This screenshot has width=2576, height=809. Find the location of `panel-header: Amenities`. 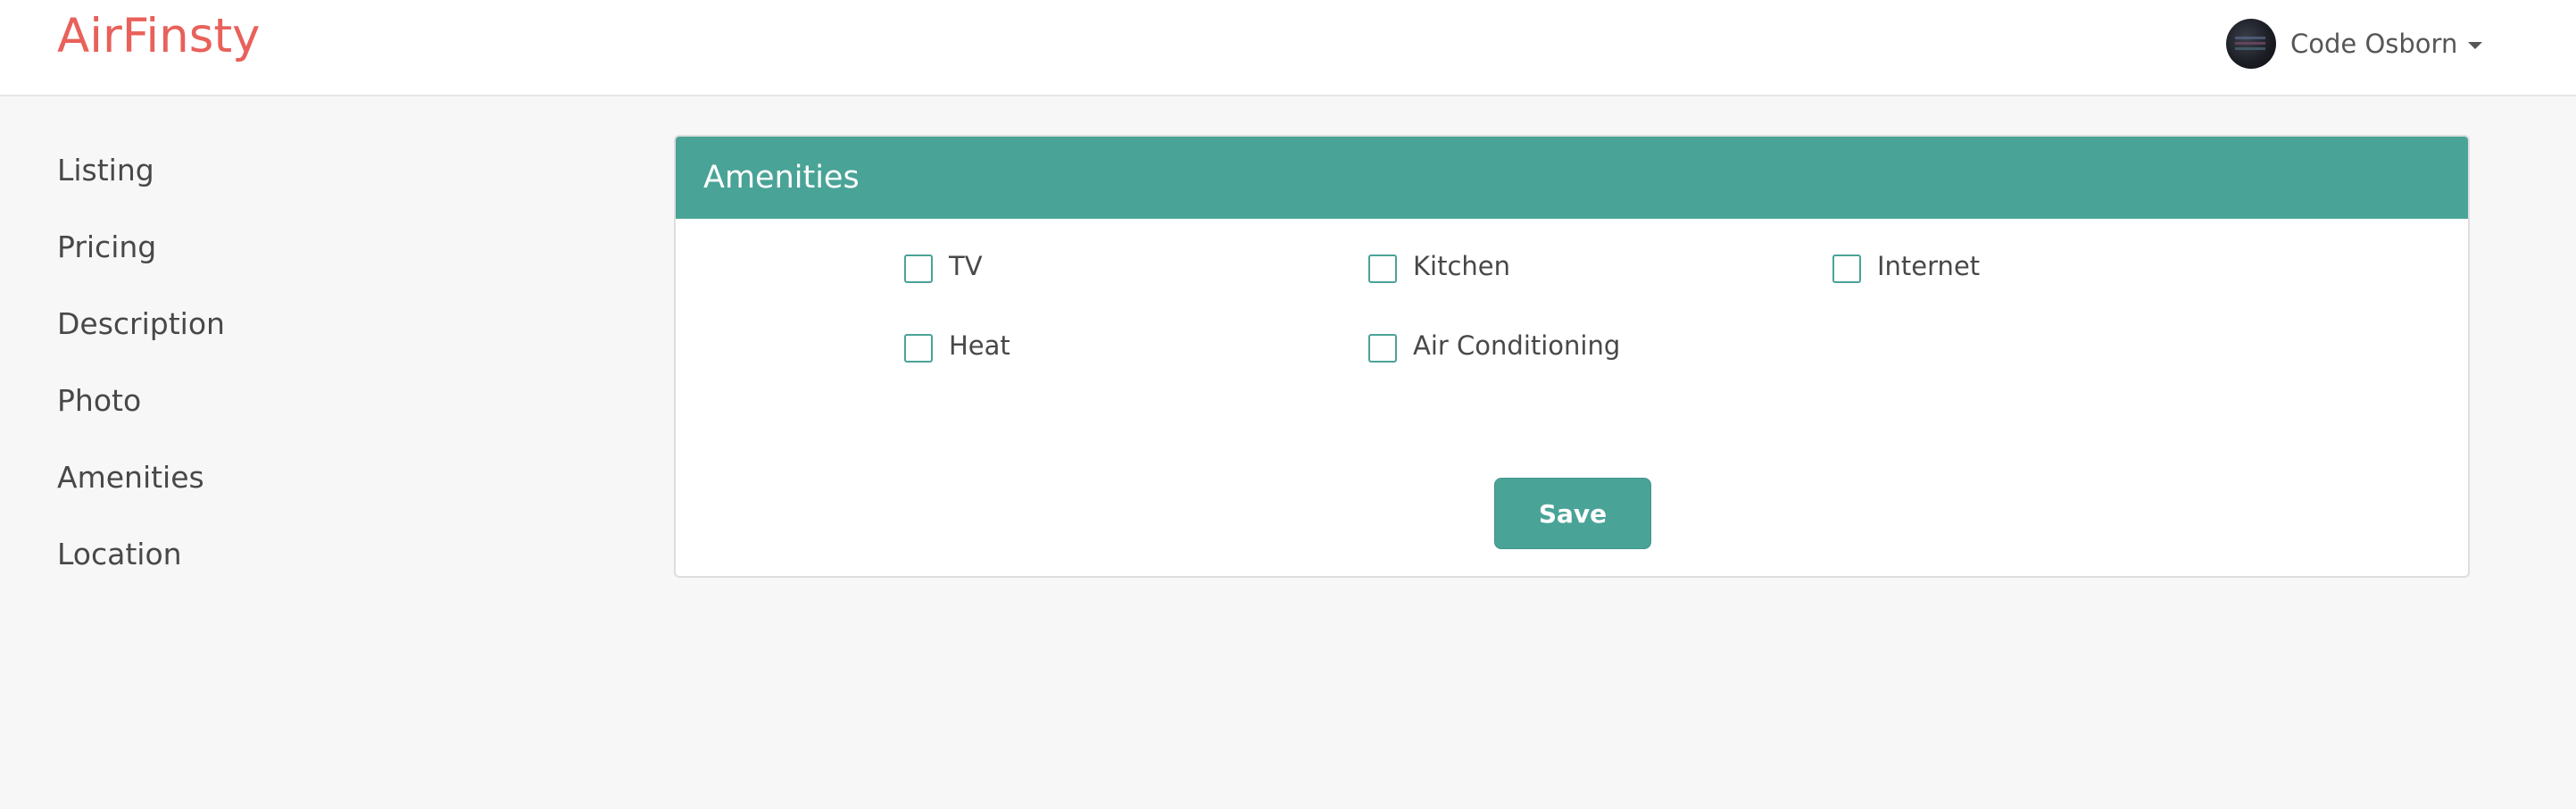

panel-header: Amenities is located at coordinates (1572, 178).